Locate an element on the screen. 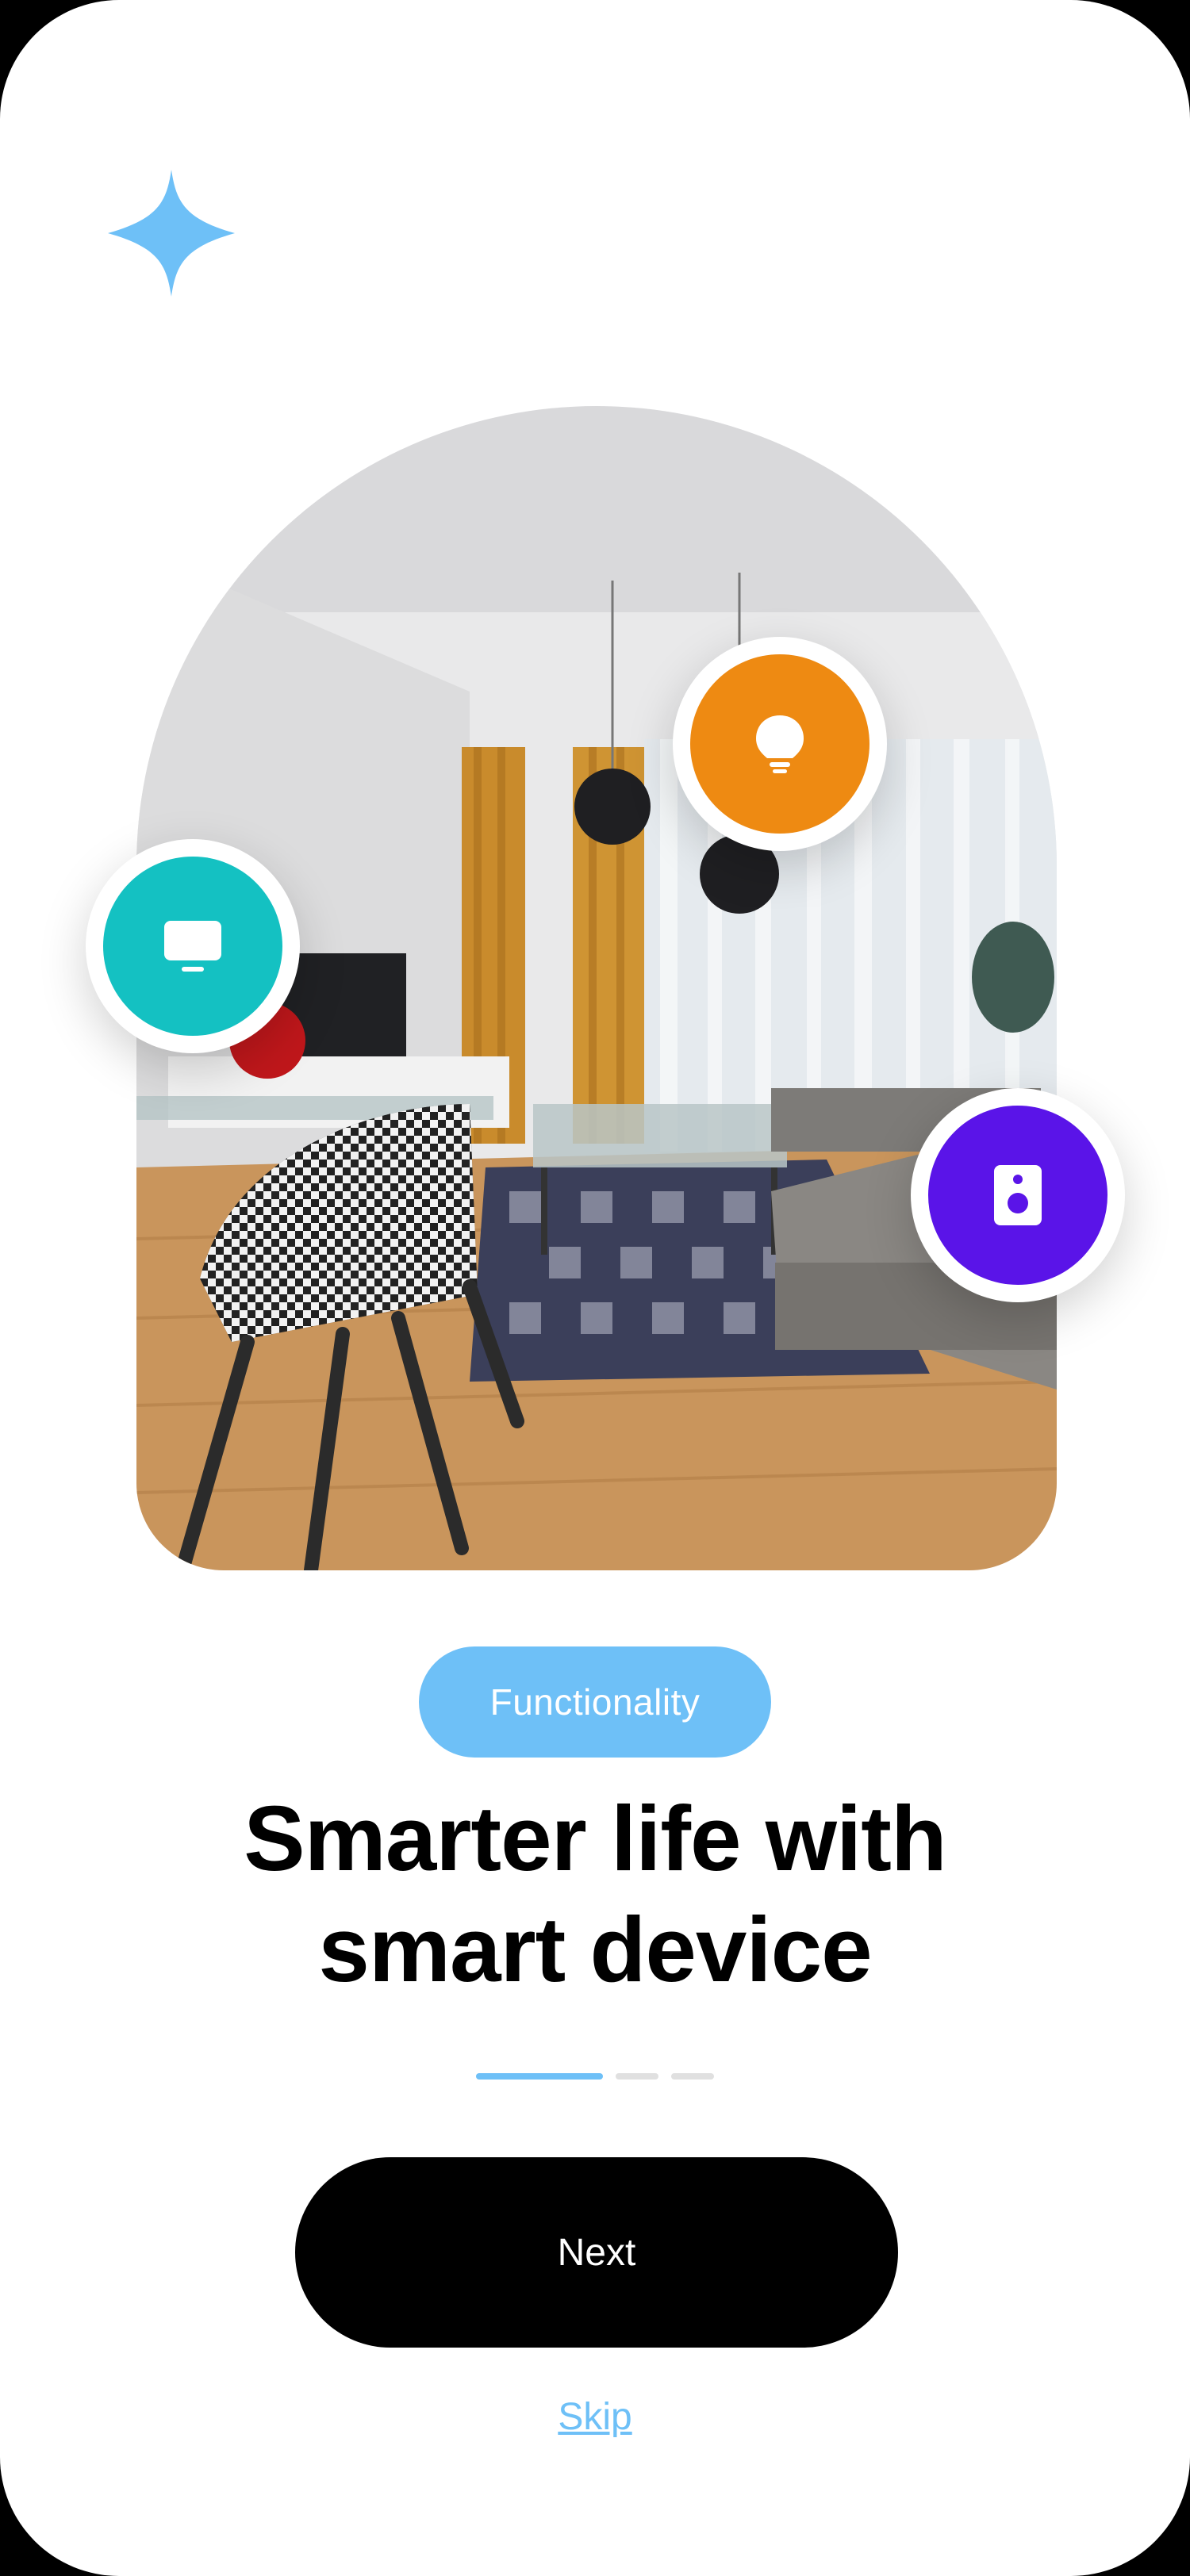 This screenshot has height=2576, width=1190. tv-icon is located at coordinates (192, 947).